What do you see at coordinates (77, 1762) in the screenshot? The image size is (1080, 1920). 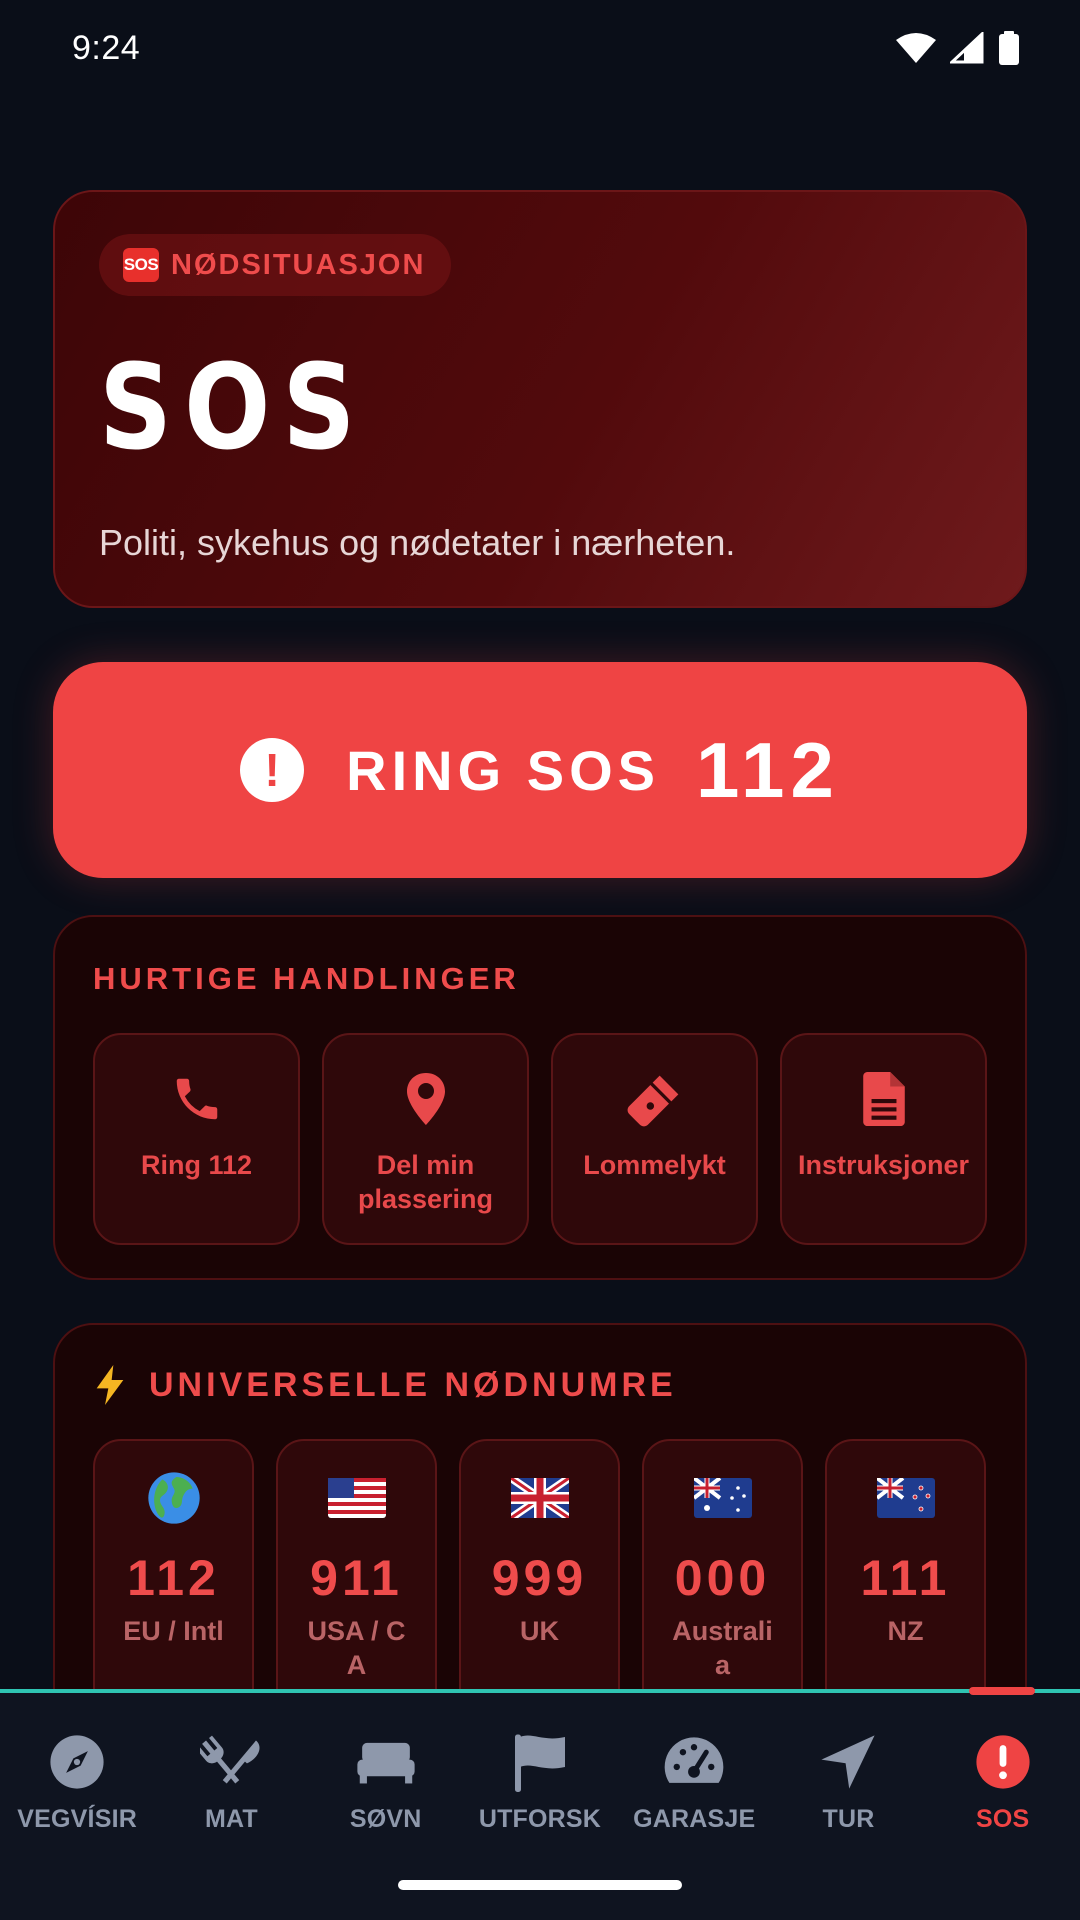 I see `compass-icon` at bounding box center [77, 1762].